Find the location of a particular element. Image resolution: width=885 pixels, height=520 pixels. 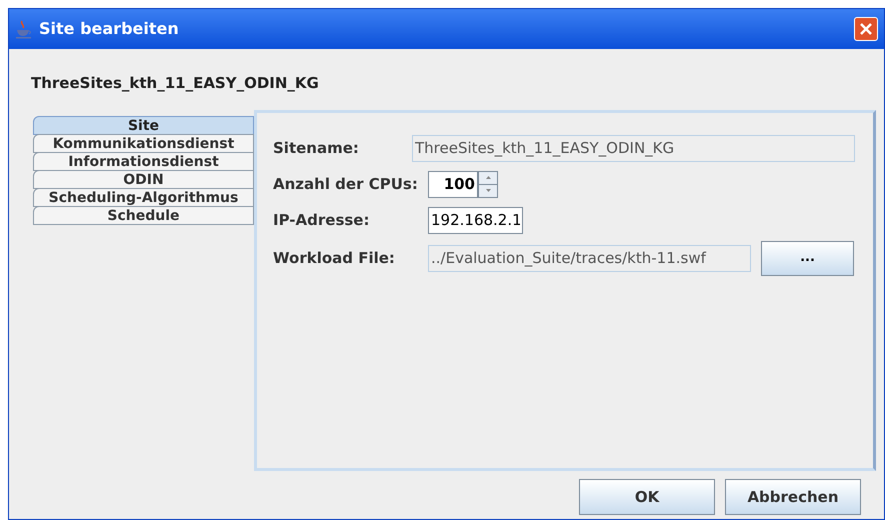

window-title: Site bearbeiten is located at coordinates (109, 29).